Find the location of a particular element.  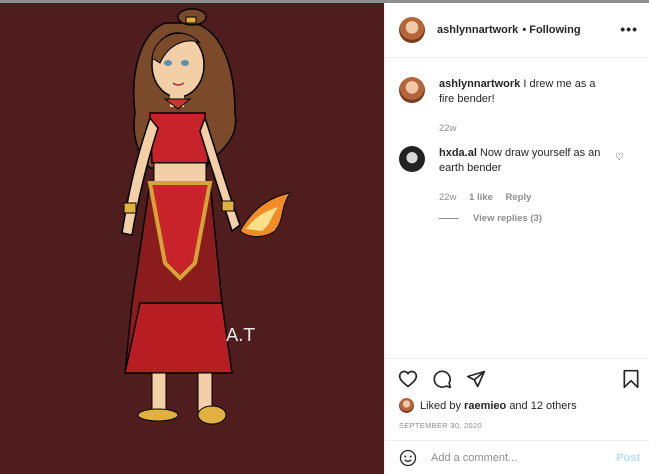

comment-icon is located at coordinates (442, 379).